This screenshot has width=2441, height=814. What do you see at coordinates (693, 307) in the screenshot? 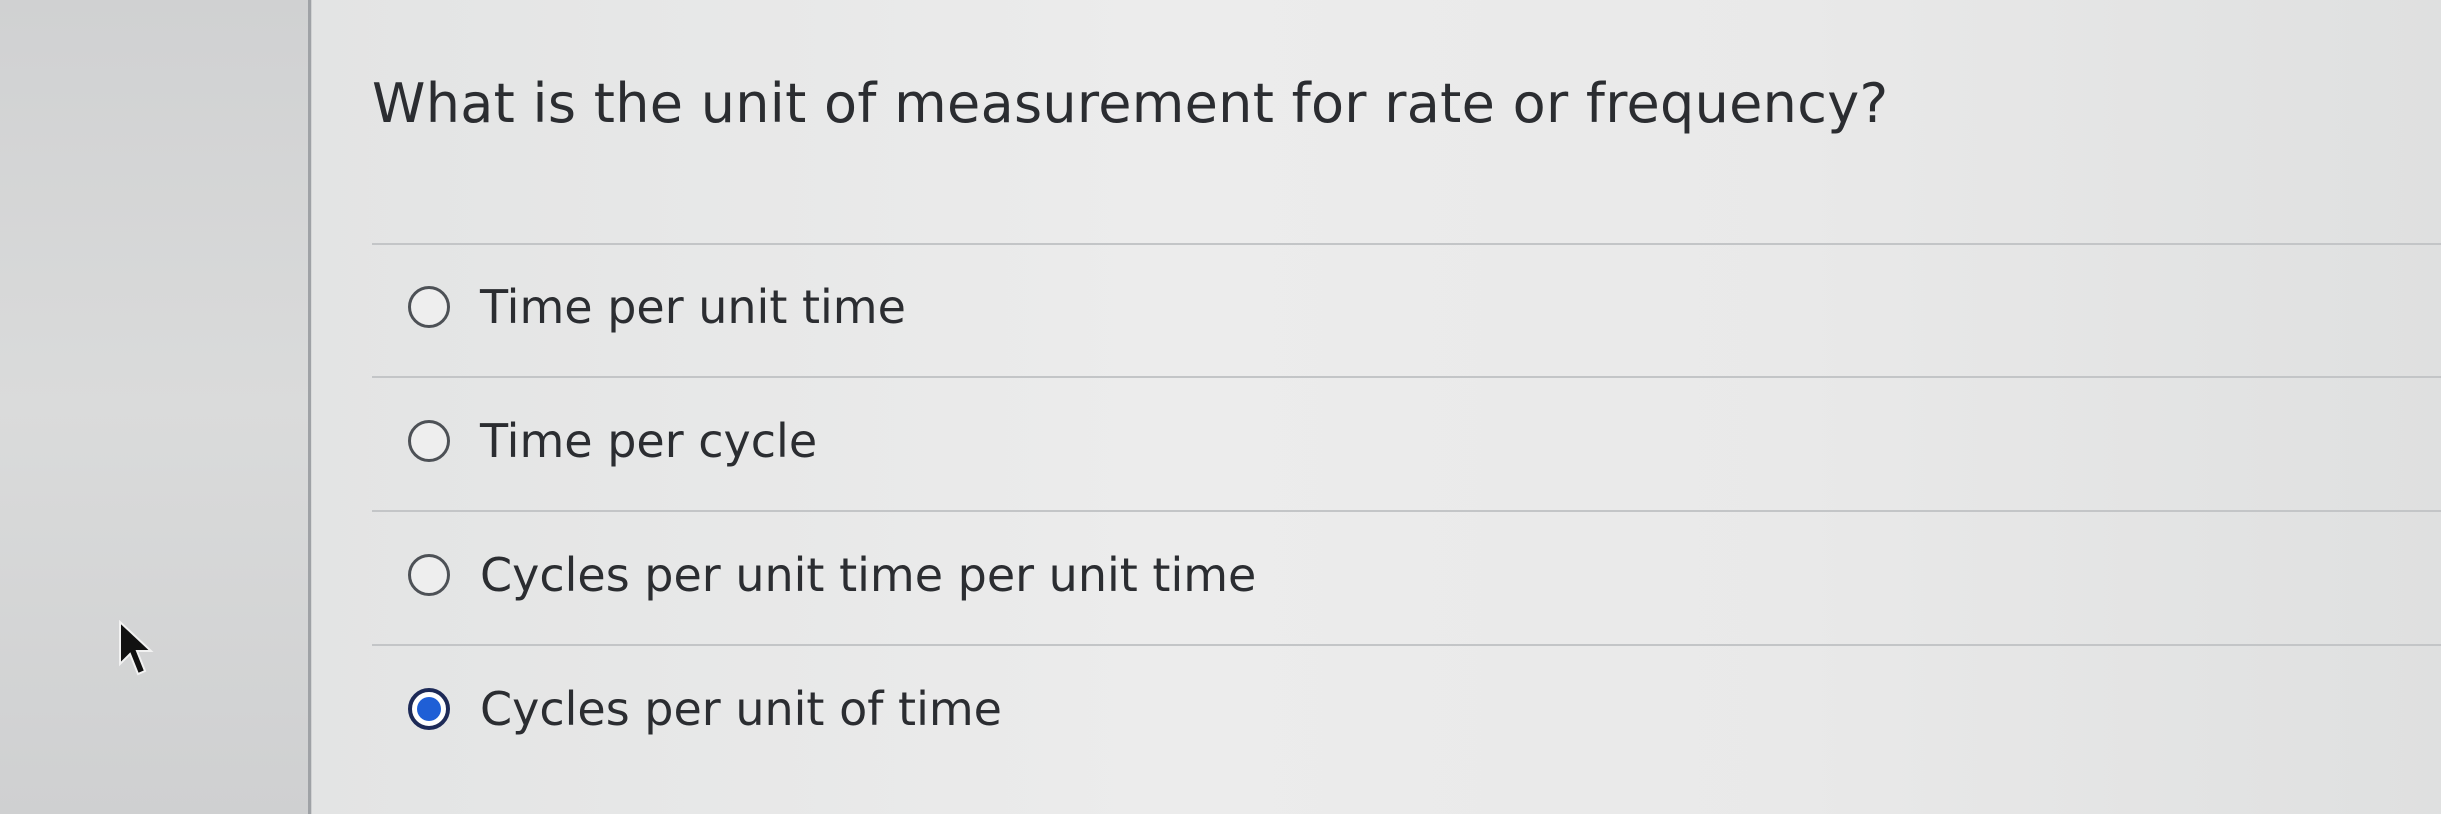
I see `answer-label-1: Time per unit time` at bounding box center [693, 307].